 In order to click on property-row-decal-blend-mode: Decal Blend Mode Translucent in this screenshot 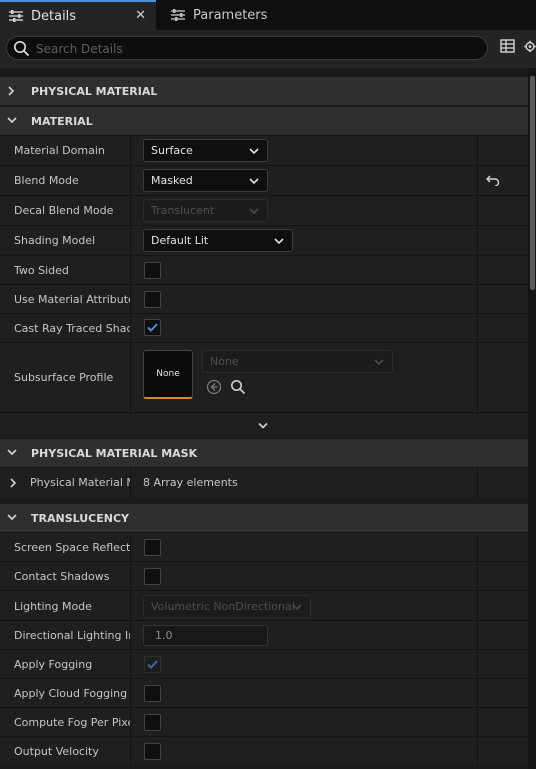, I will do `click(264, 210)`.